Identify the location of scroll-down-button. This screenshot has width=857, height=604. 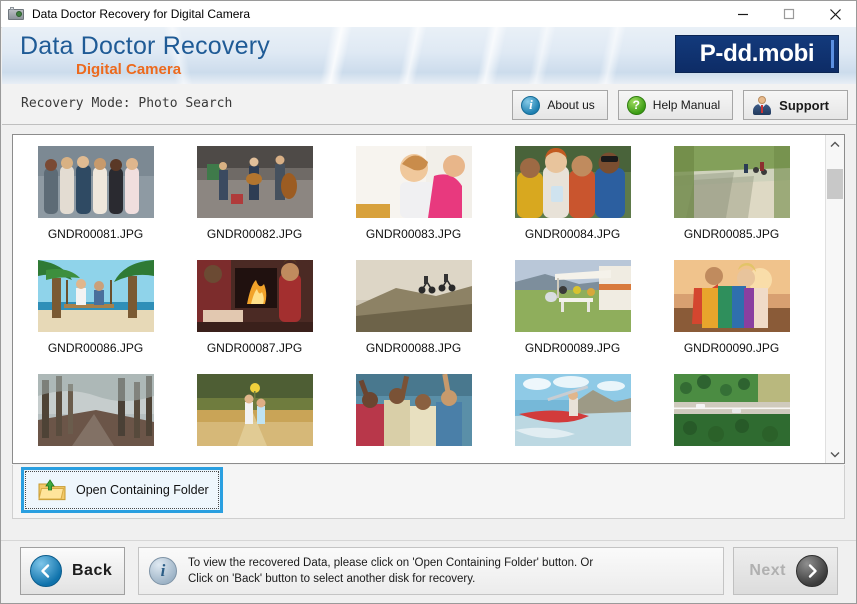
(835, 454).